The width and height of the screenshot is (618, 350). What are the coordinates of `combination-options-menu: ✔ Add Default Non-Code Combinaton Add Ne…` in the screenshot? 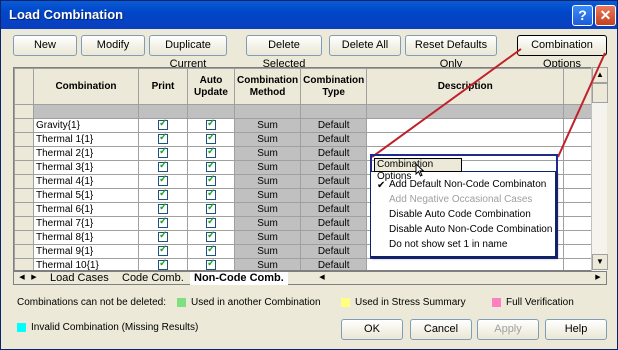 It's located at (463, 214).